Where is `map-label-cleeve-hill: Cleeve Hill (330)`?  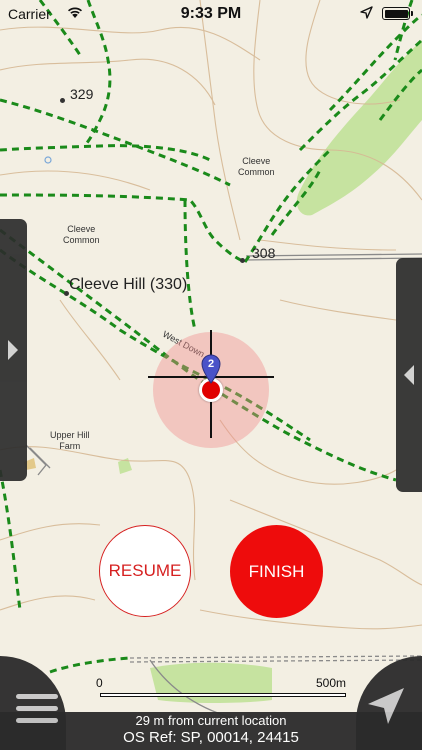
map-label-cleeve-hill: Cleeve Hill (330) is located at coordinates (128, 284).